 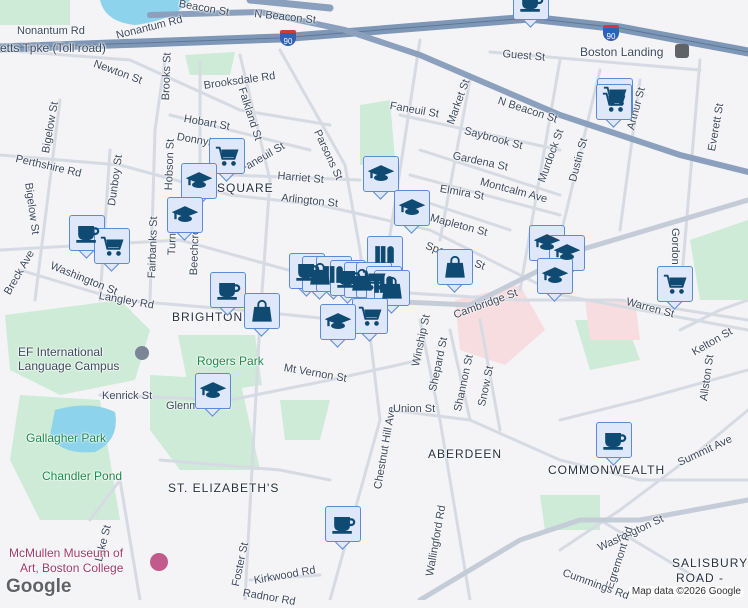 I want to click on neighborhood-label: COMMONWEALTH, so click(x=607, y=470).